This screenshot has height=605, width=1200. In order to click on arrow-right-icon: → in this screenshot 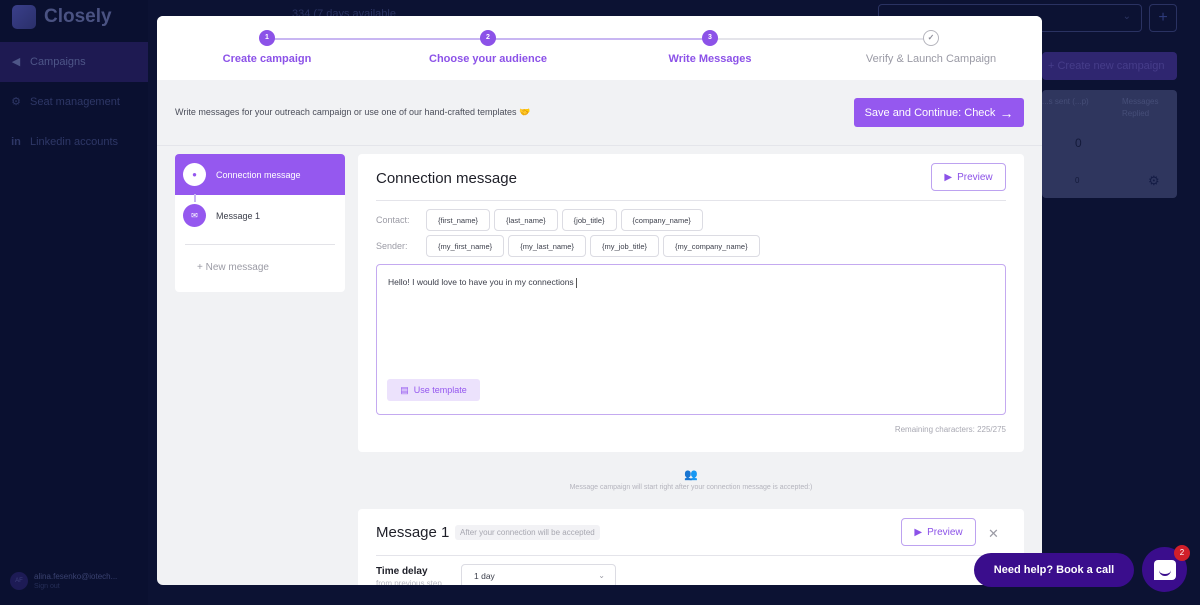, I will do `click(1006, 112)`.